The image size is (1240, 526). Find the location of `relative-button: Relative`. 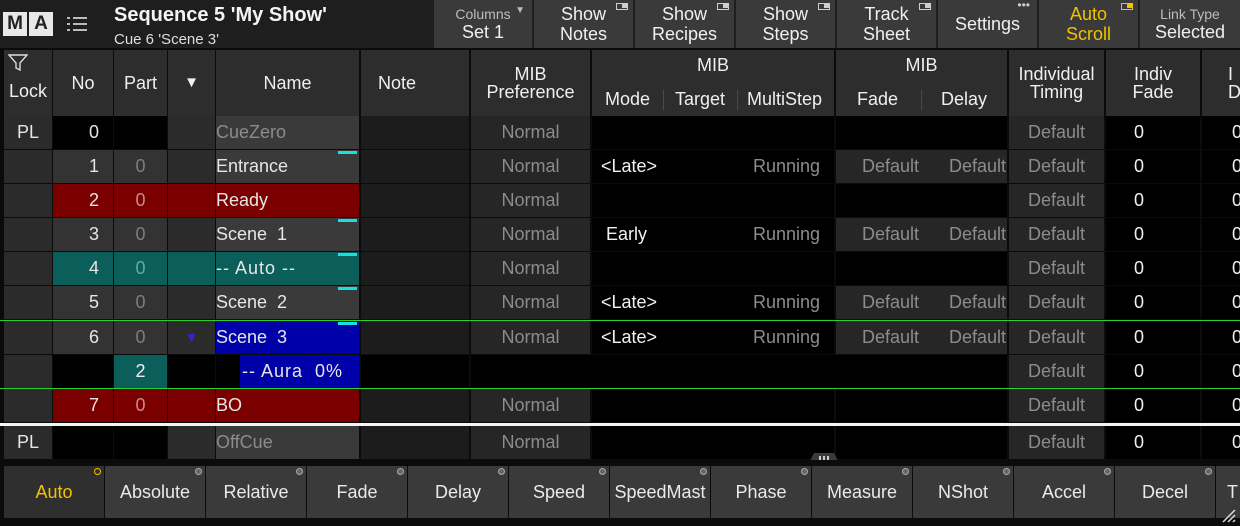

relative-button: Relative is located at coordinates (256, 492).